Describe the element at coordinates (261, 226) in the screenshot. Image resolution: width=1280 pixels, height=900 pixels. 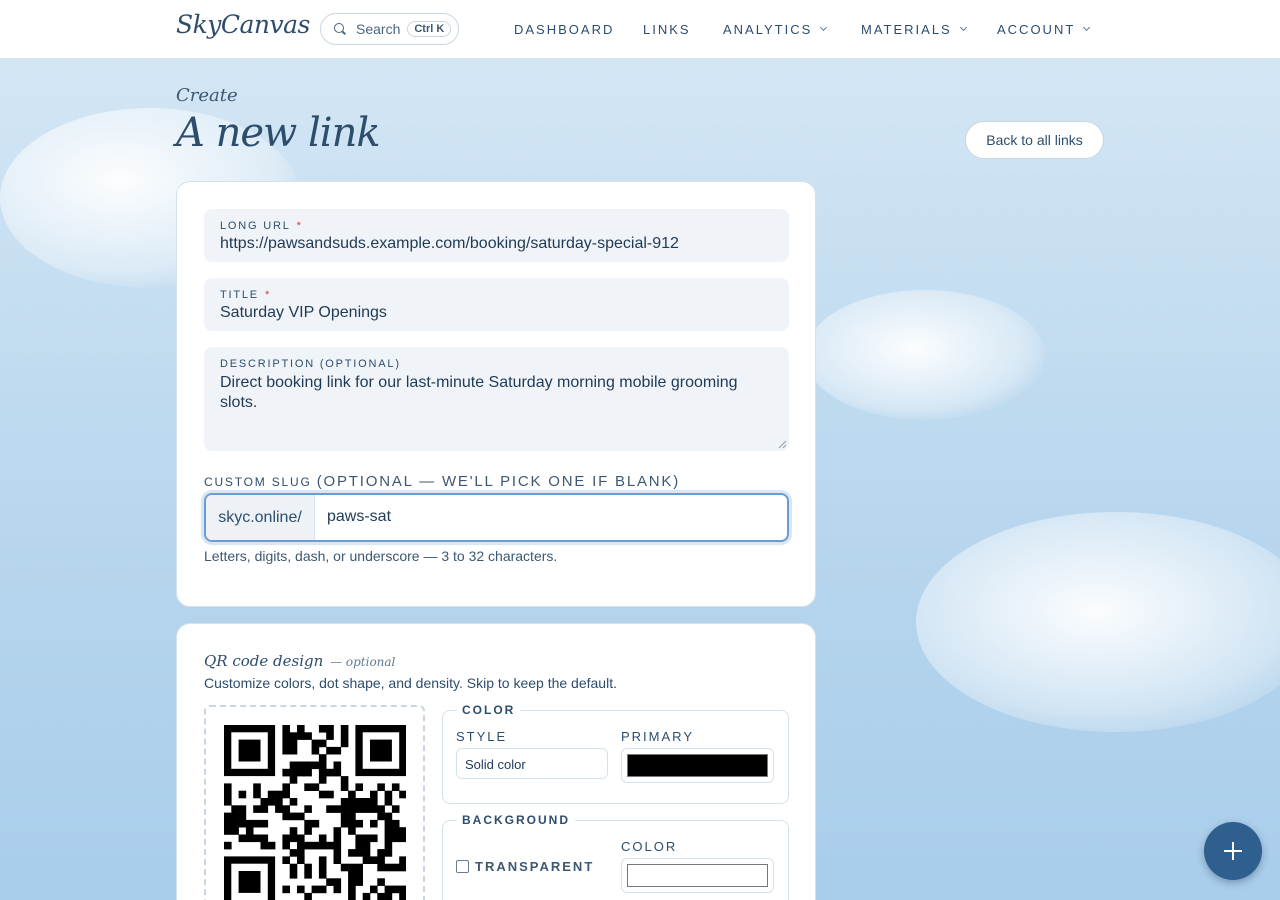
I see `long-url-label: LONG URL *` at that location.